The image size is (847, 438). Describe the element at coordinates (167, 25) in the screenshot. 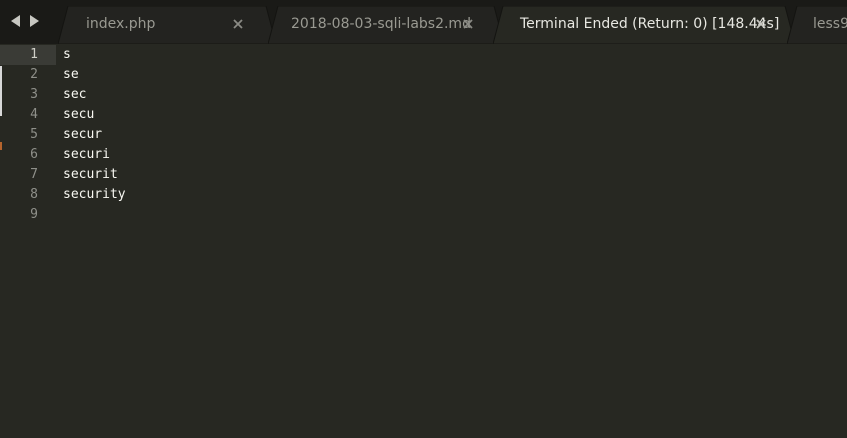

I see `tab-index-php: index.php` at that location.